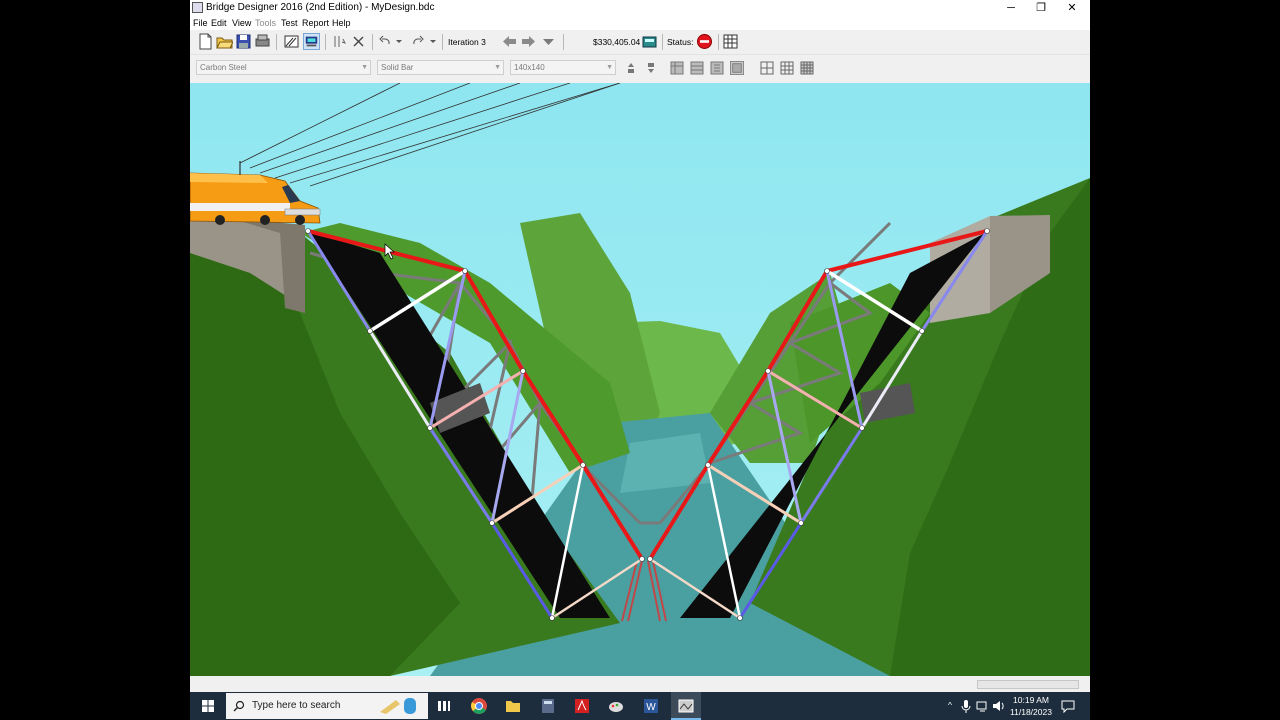 This screenshot has width=1280, height=720. I want to click on task-view-icon, so click(444, 706).